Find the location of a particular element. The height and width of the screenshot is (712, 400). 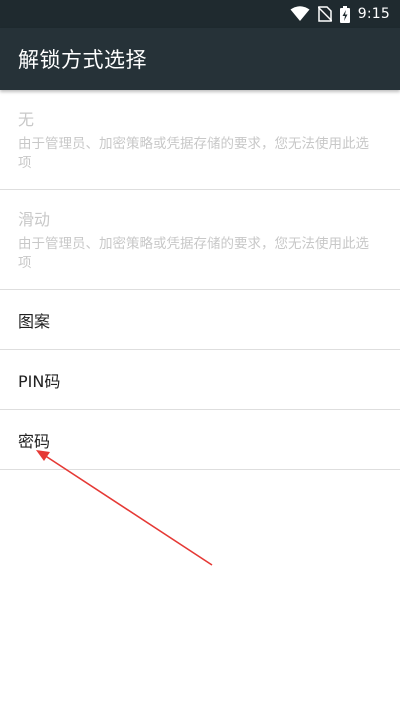

status-time: 9:15 is located at coordinates (373, 14).